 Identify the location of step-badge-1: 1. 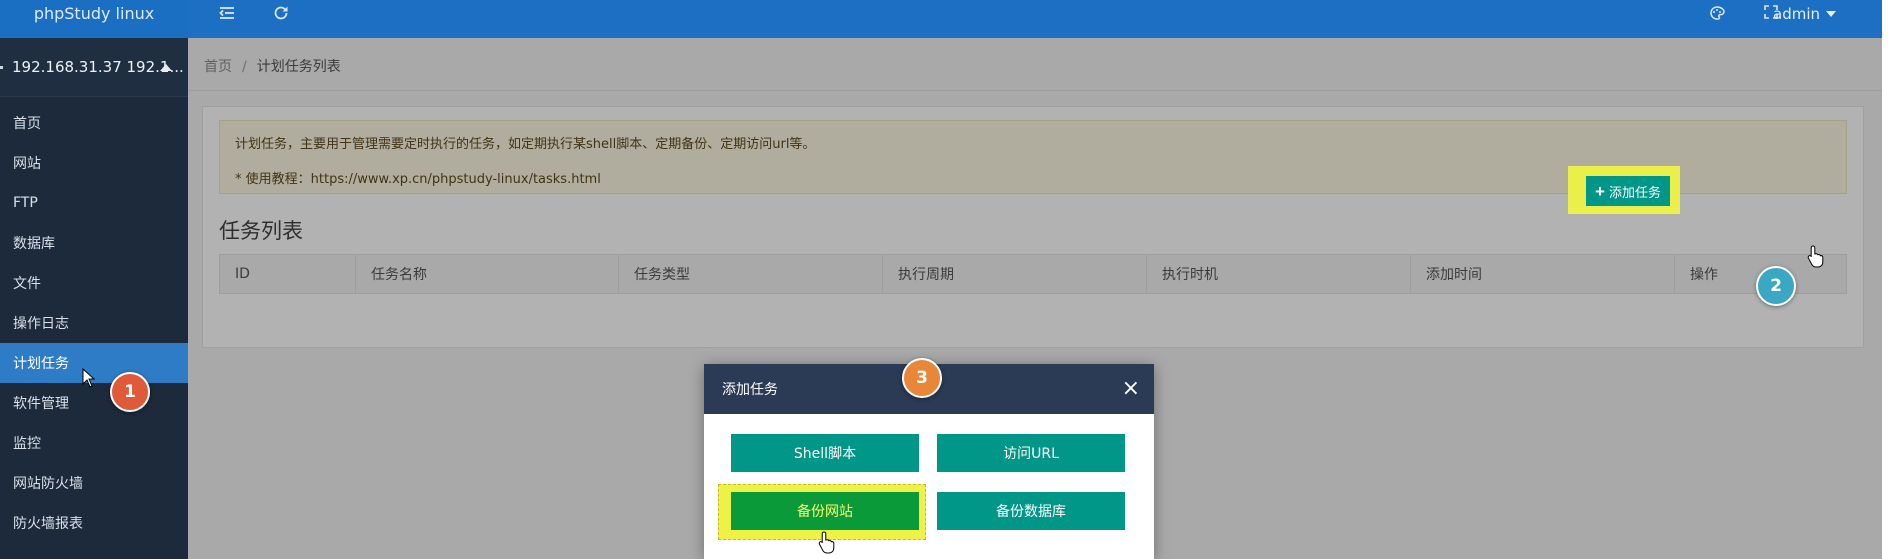
(130, 392).